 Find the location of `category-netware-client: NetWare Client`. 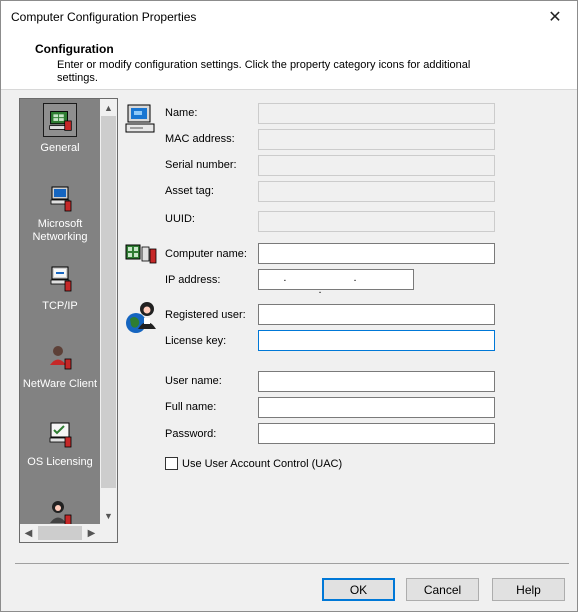

category-netware-client: NetWare Client is located at coordinates (60, 365).